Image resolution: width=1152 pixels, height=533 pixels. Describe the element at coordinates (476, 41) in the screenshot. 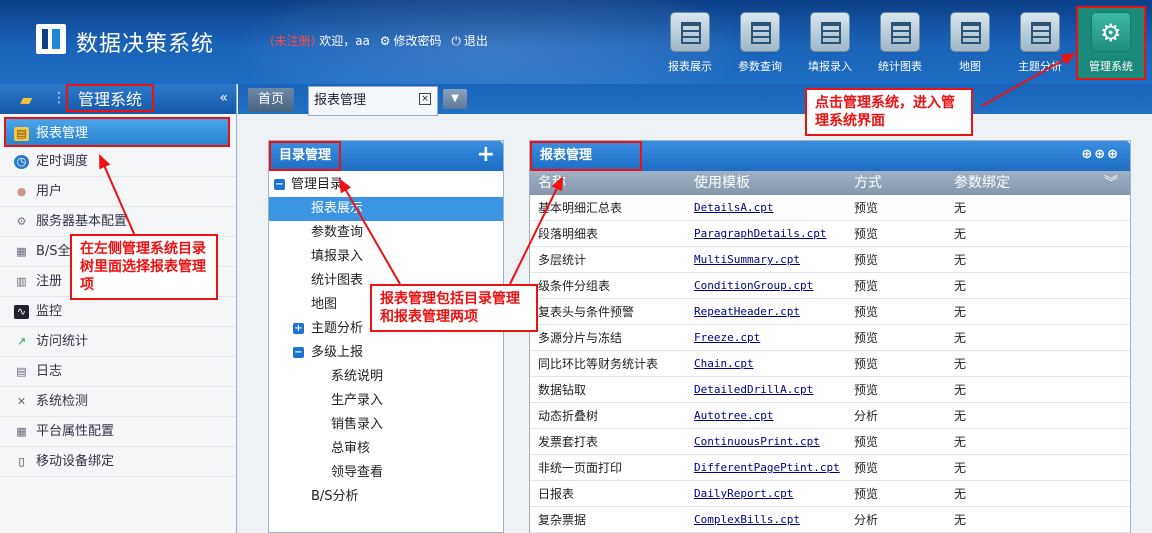

I see `logout-link: 退出` at that location.